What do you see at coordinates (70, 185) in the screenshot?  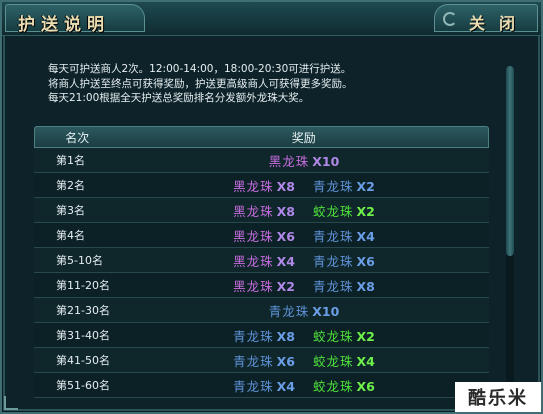 I see `rank-cell: 第2名` at bounding box center [70, 185].